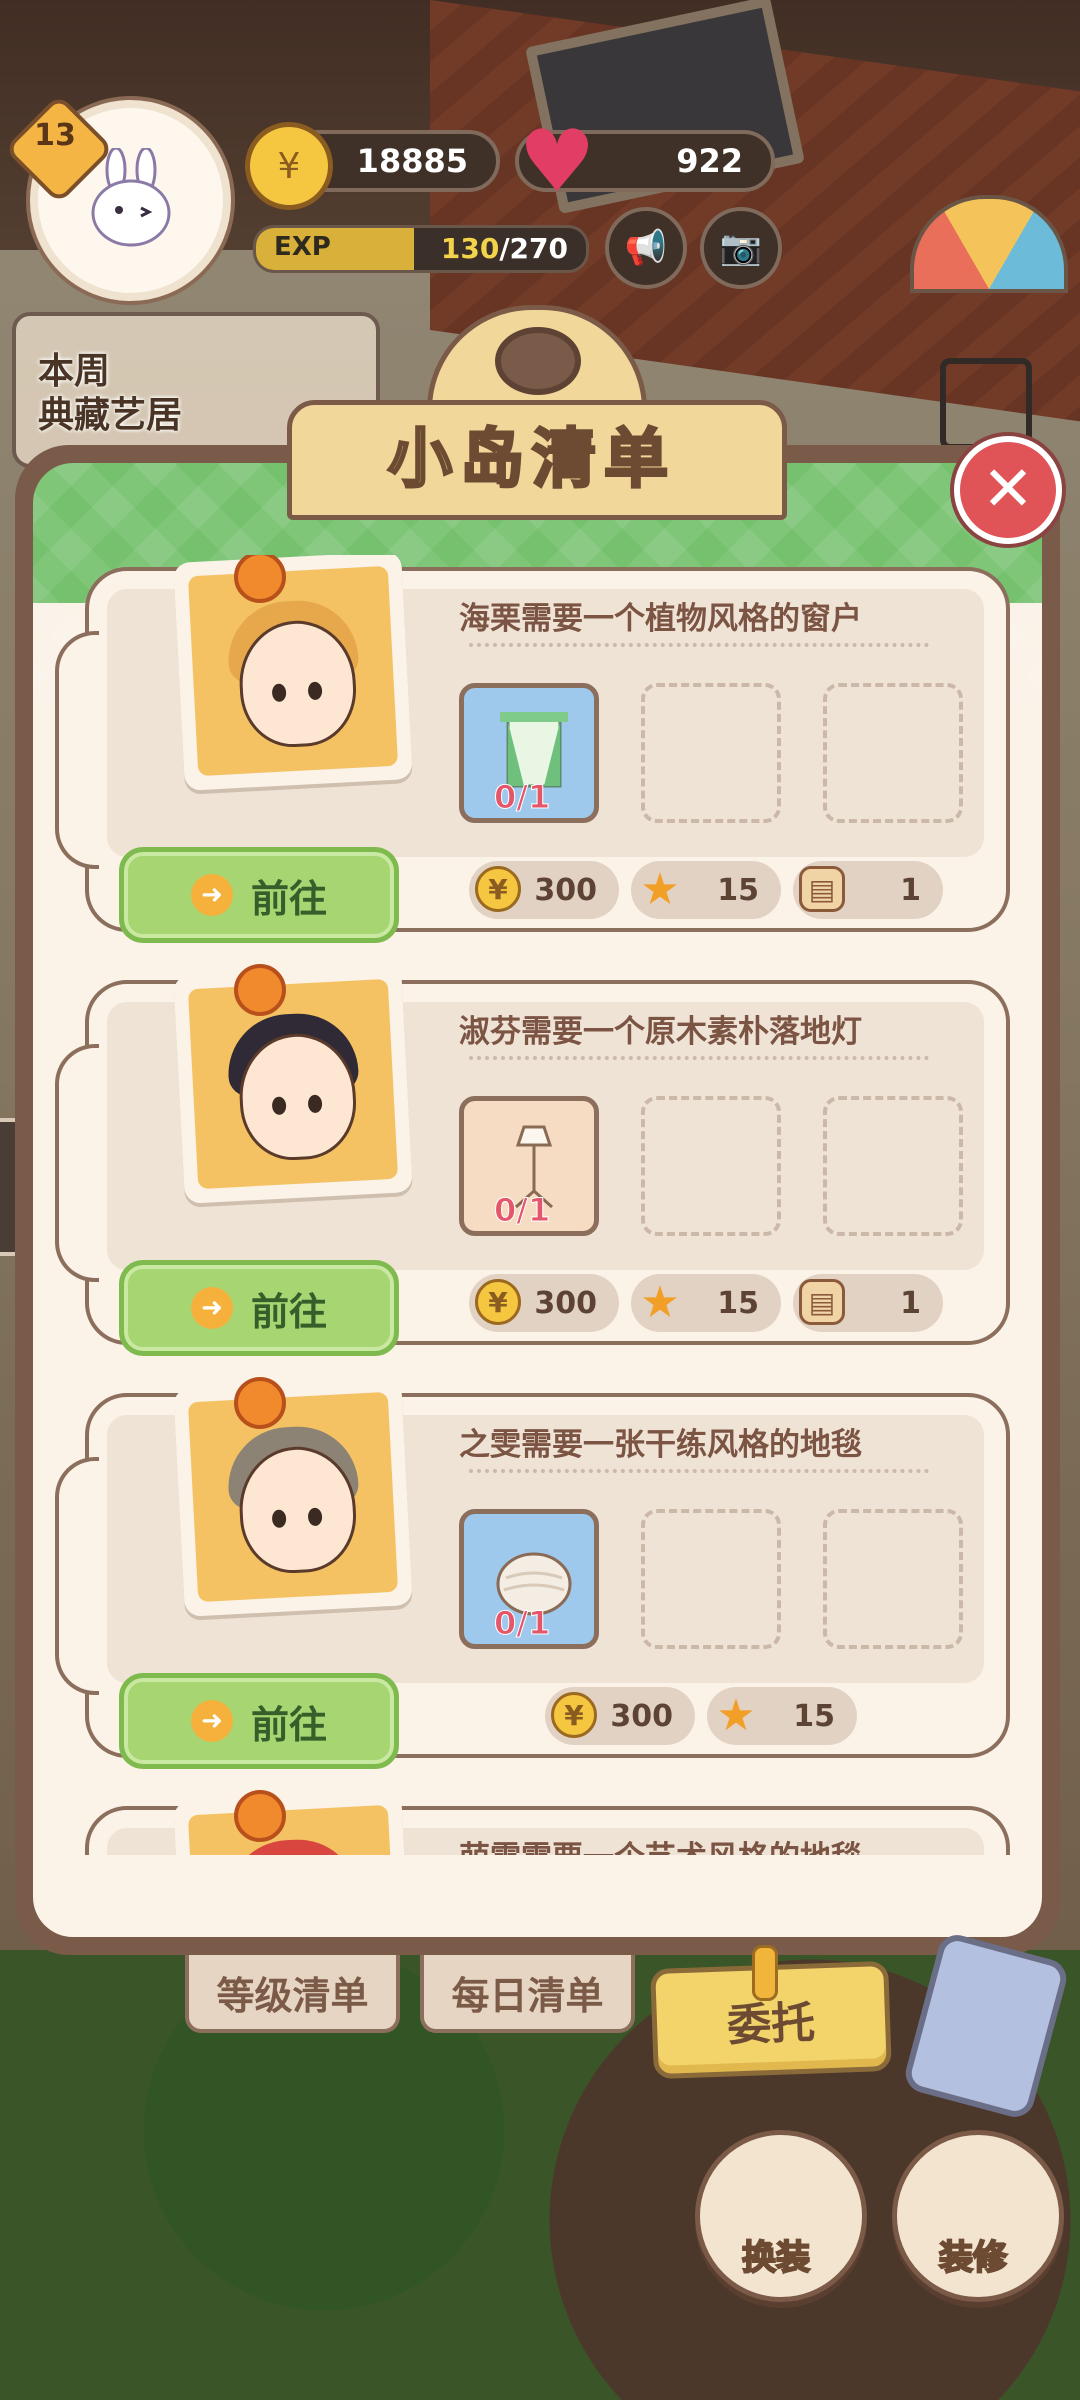 The height and width of the screenshot is (2400, 1080). I want to click on exp-label: EXP, so click(302, 247).